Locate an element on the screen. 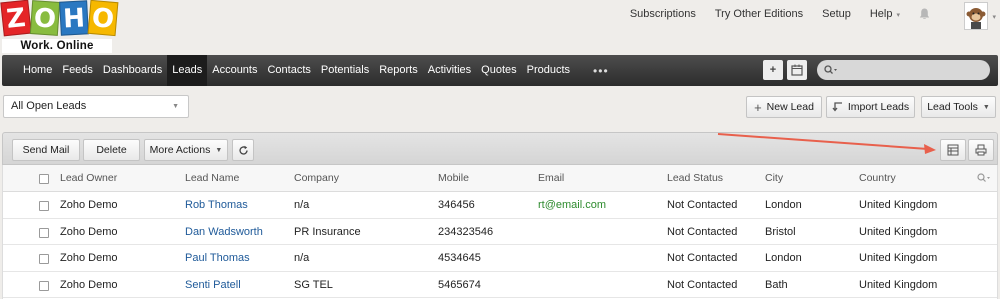 This screenshot has height=299, width=1000. logo-letter-h: H is located at coordinates (74, 18).